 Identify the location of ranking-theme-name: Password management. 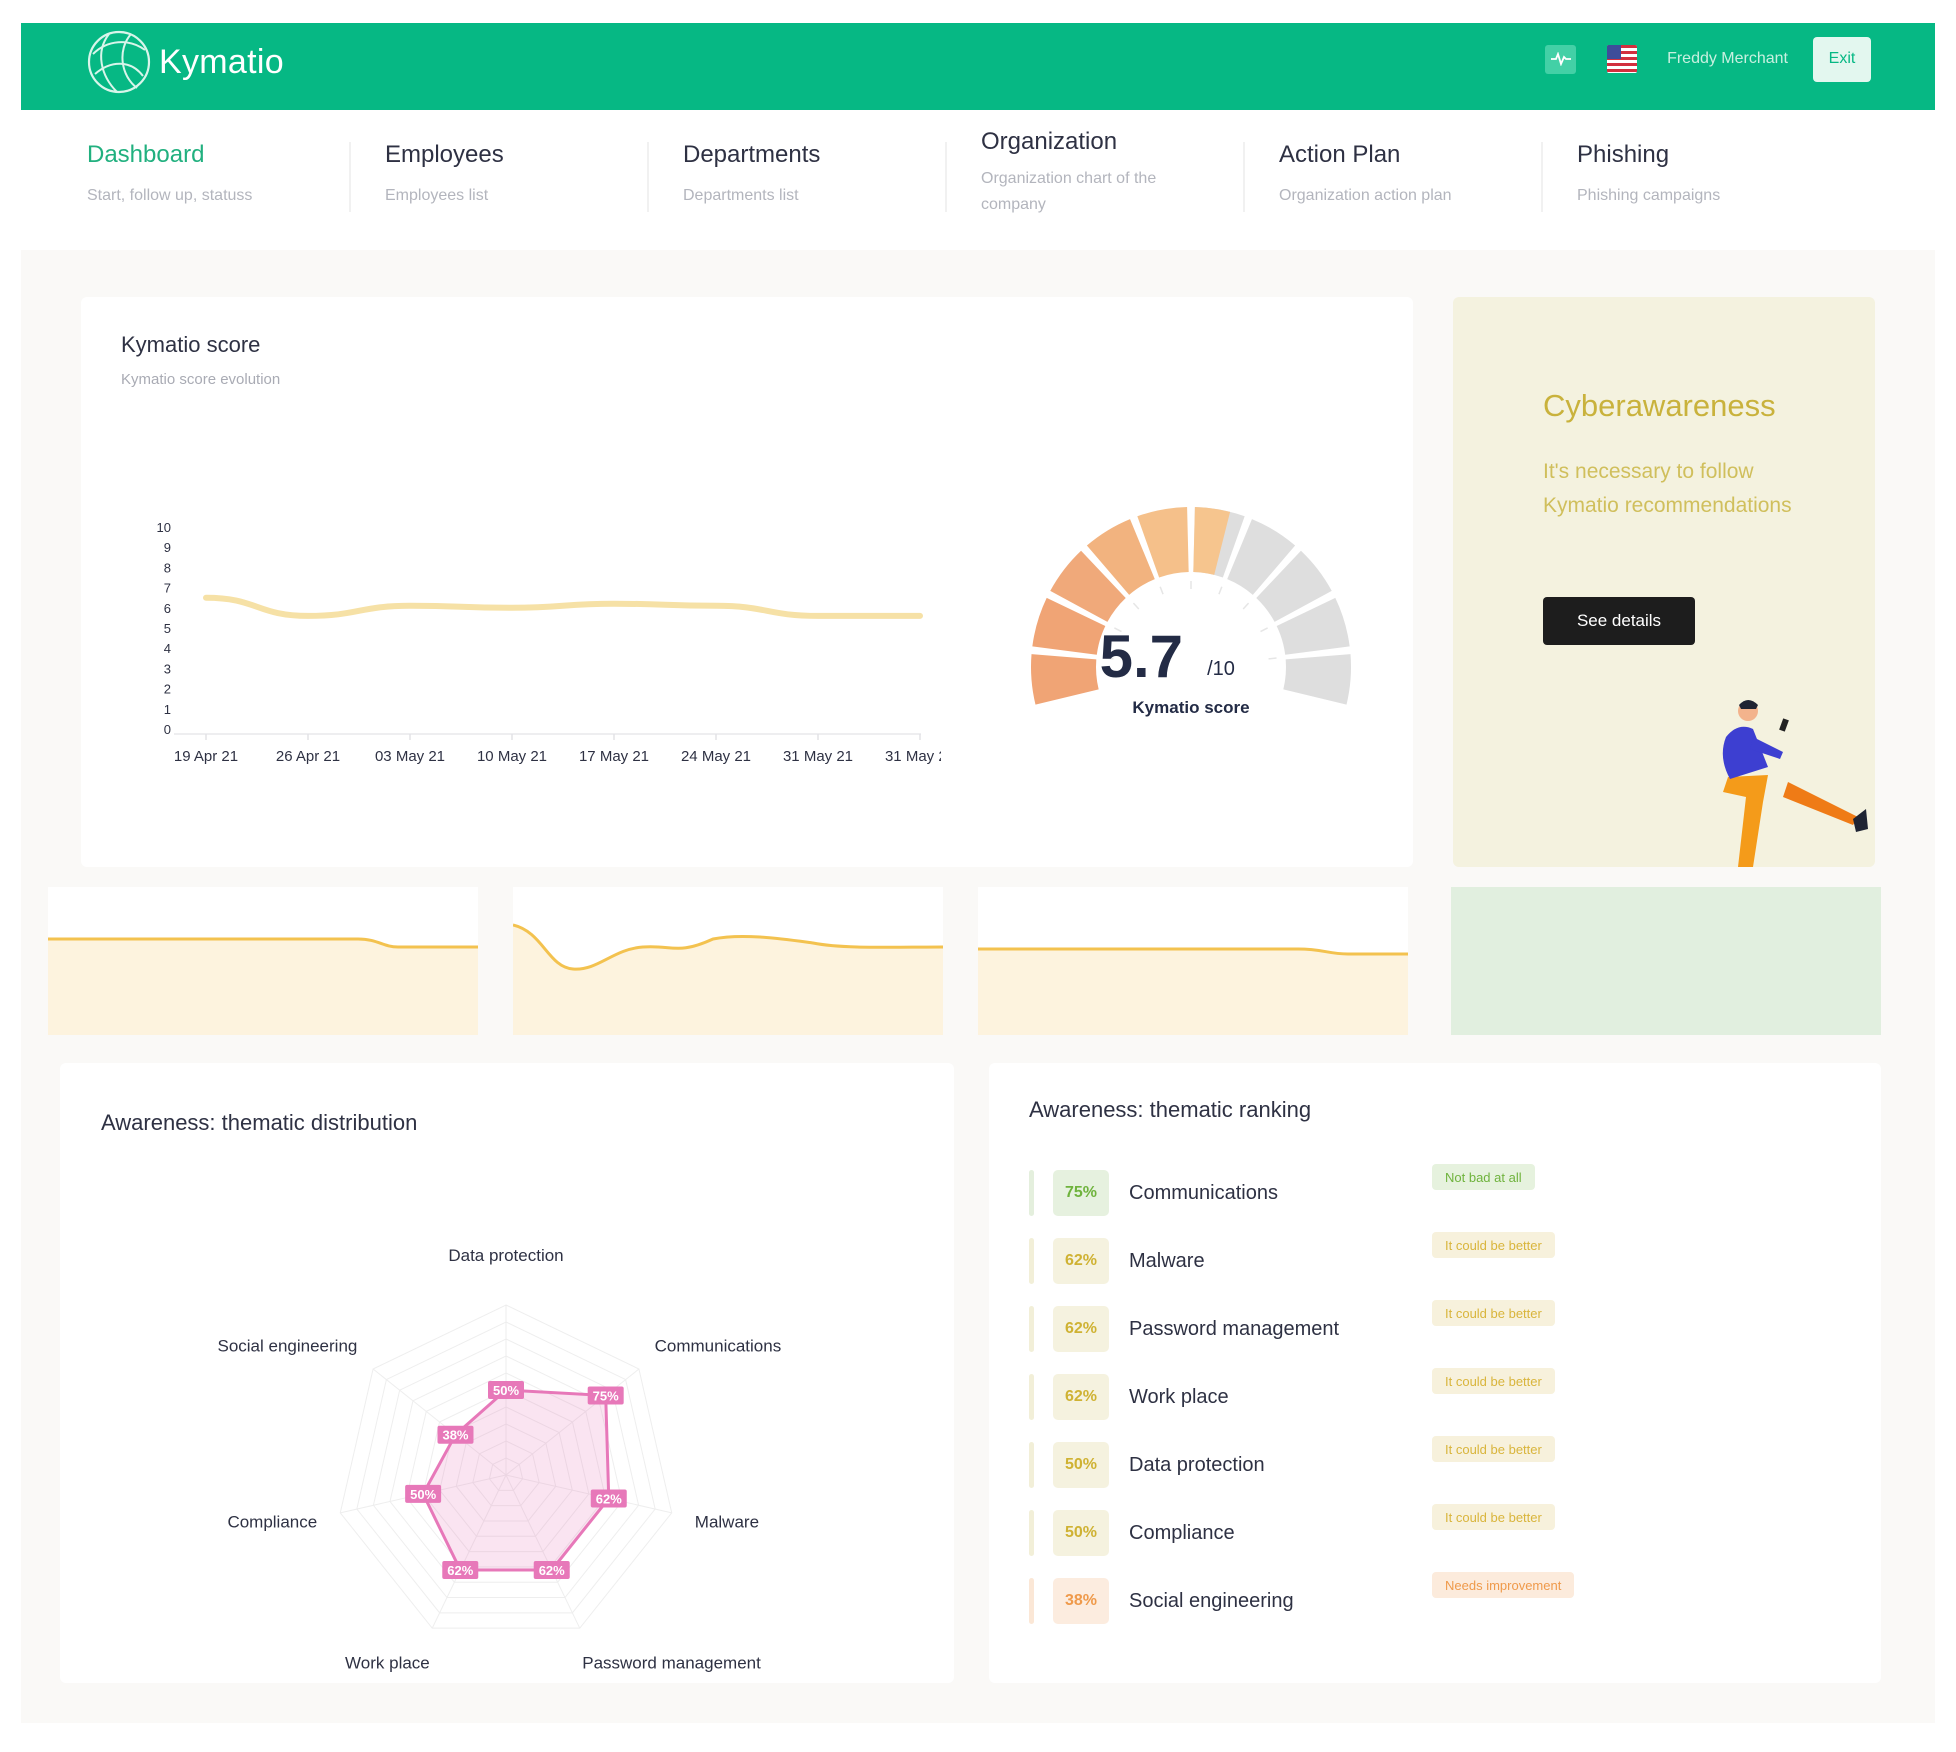
(1234, 1328).